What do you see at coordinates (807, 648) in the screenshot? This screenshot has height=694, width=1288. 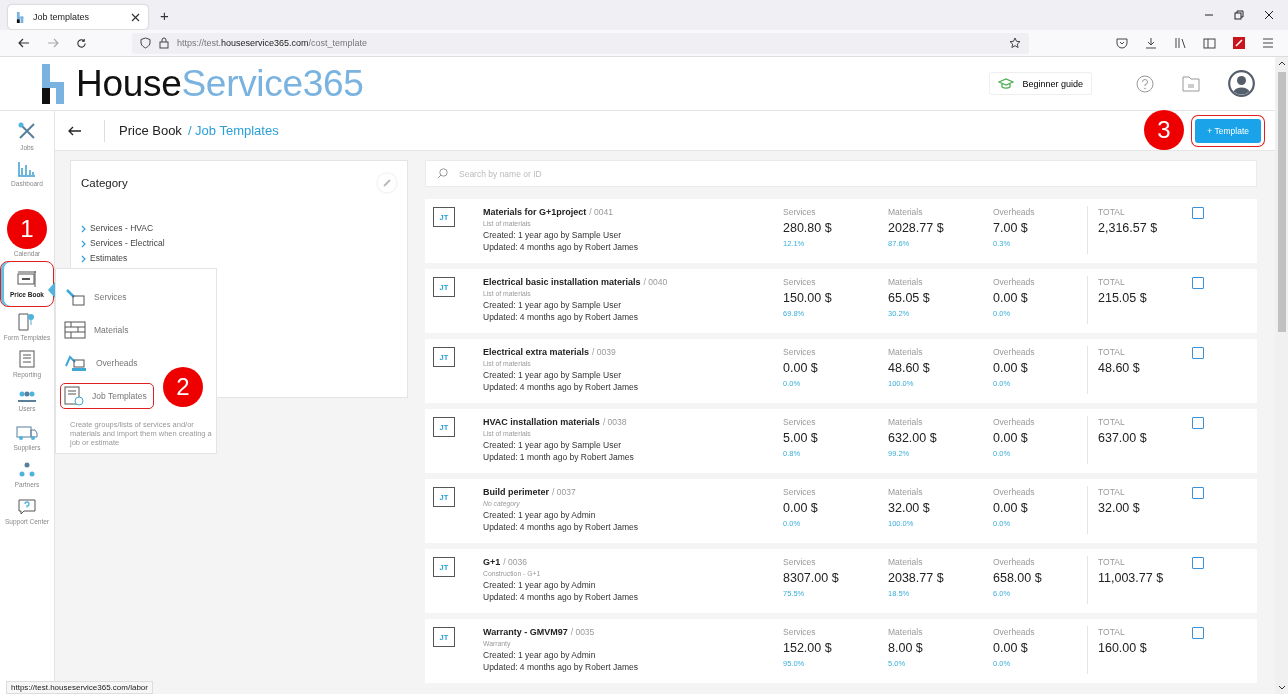 I see `amount-value: 152.00 $` at bounding box center [807, 648].